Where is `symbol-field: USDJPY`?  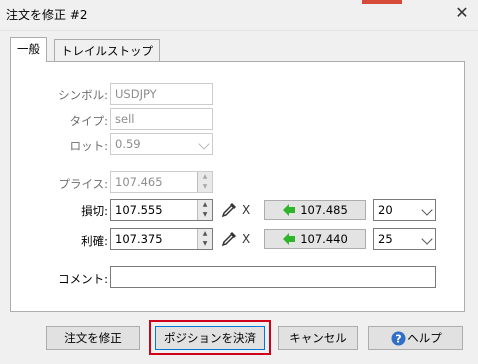 symbol-field: USDJPY is located at coordinates (161, 94).